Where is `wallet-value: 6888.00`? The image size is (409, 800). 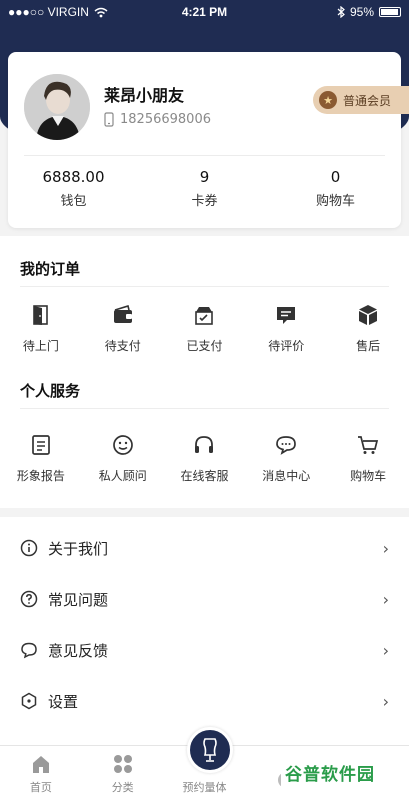
wallet-value: 6888.00 is located at coordinates (73, 177).